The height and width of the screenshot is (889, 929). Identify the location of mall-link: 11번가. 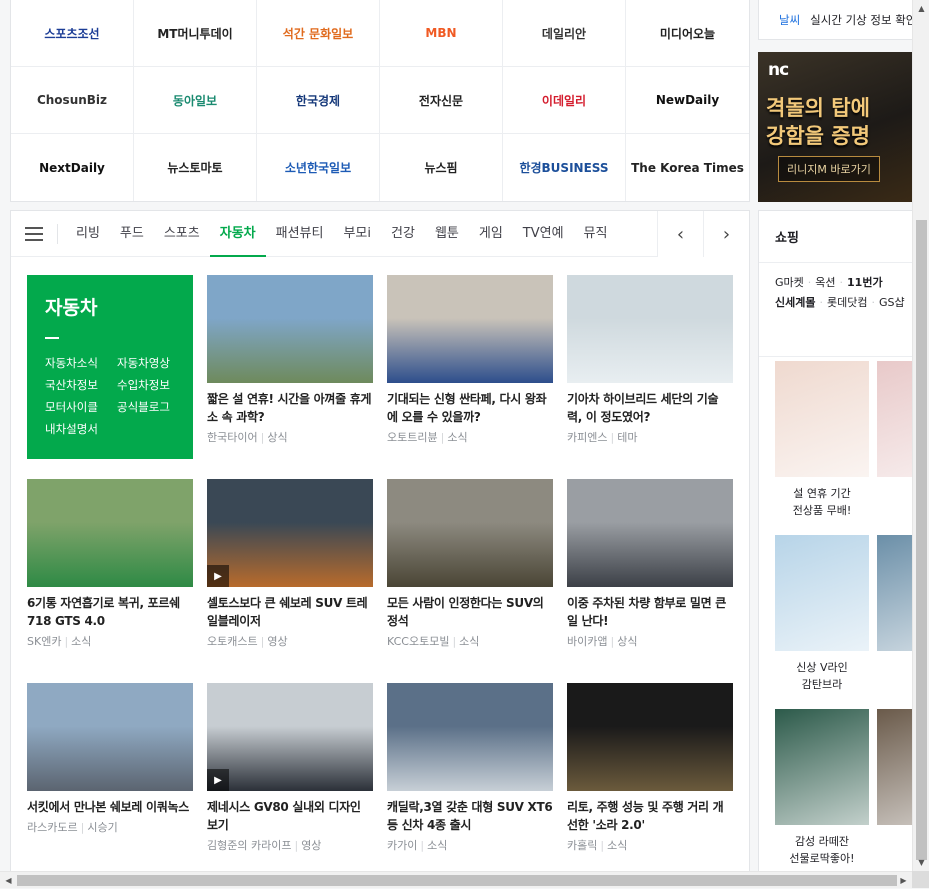
(865, 282).